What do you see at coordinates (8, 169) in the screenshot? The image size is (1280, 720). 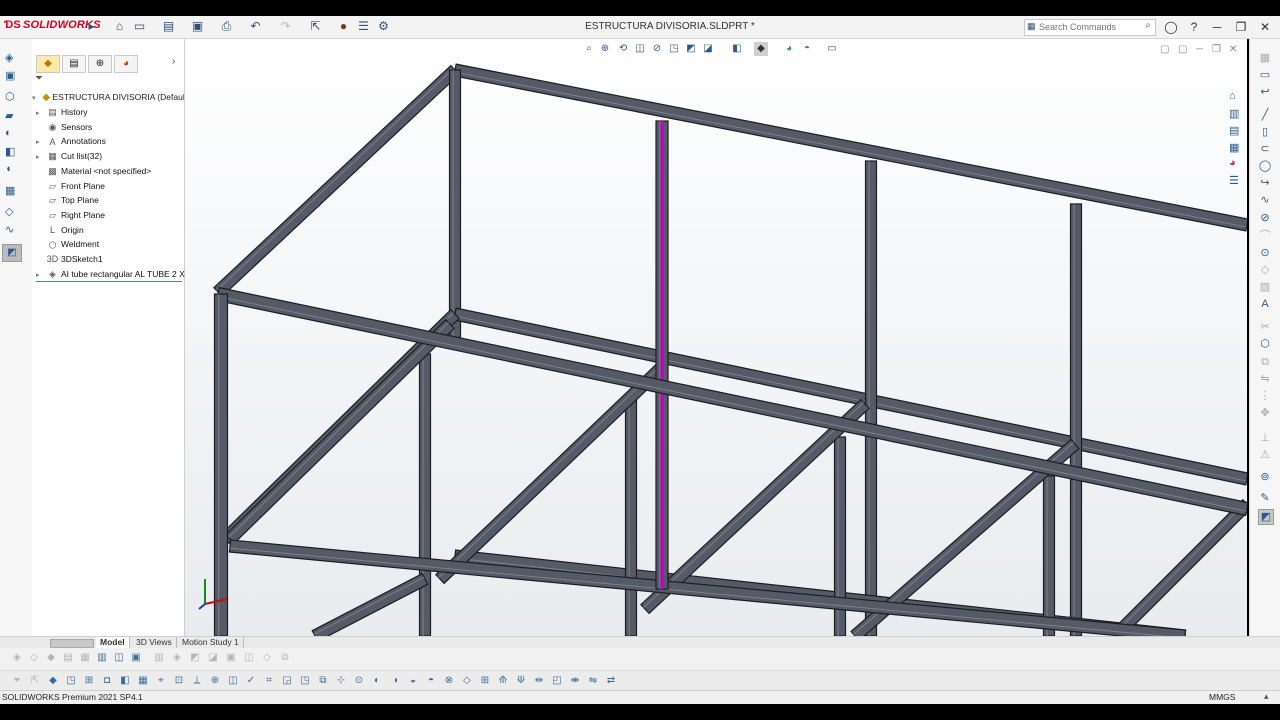 I see `fillet-icon: ◖` at bounding box center [8, 169].